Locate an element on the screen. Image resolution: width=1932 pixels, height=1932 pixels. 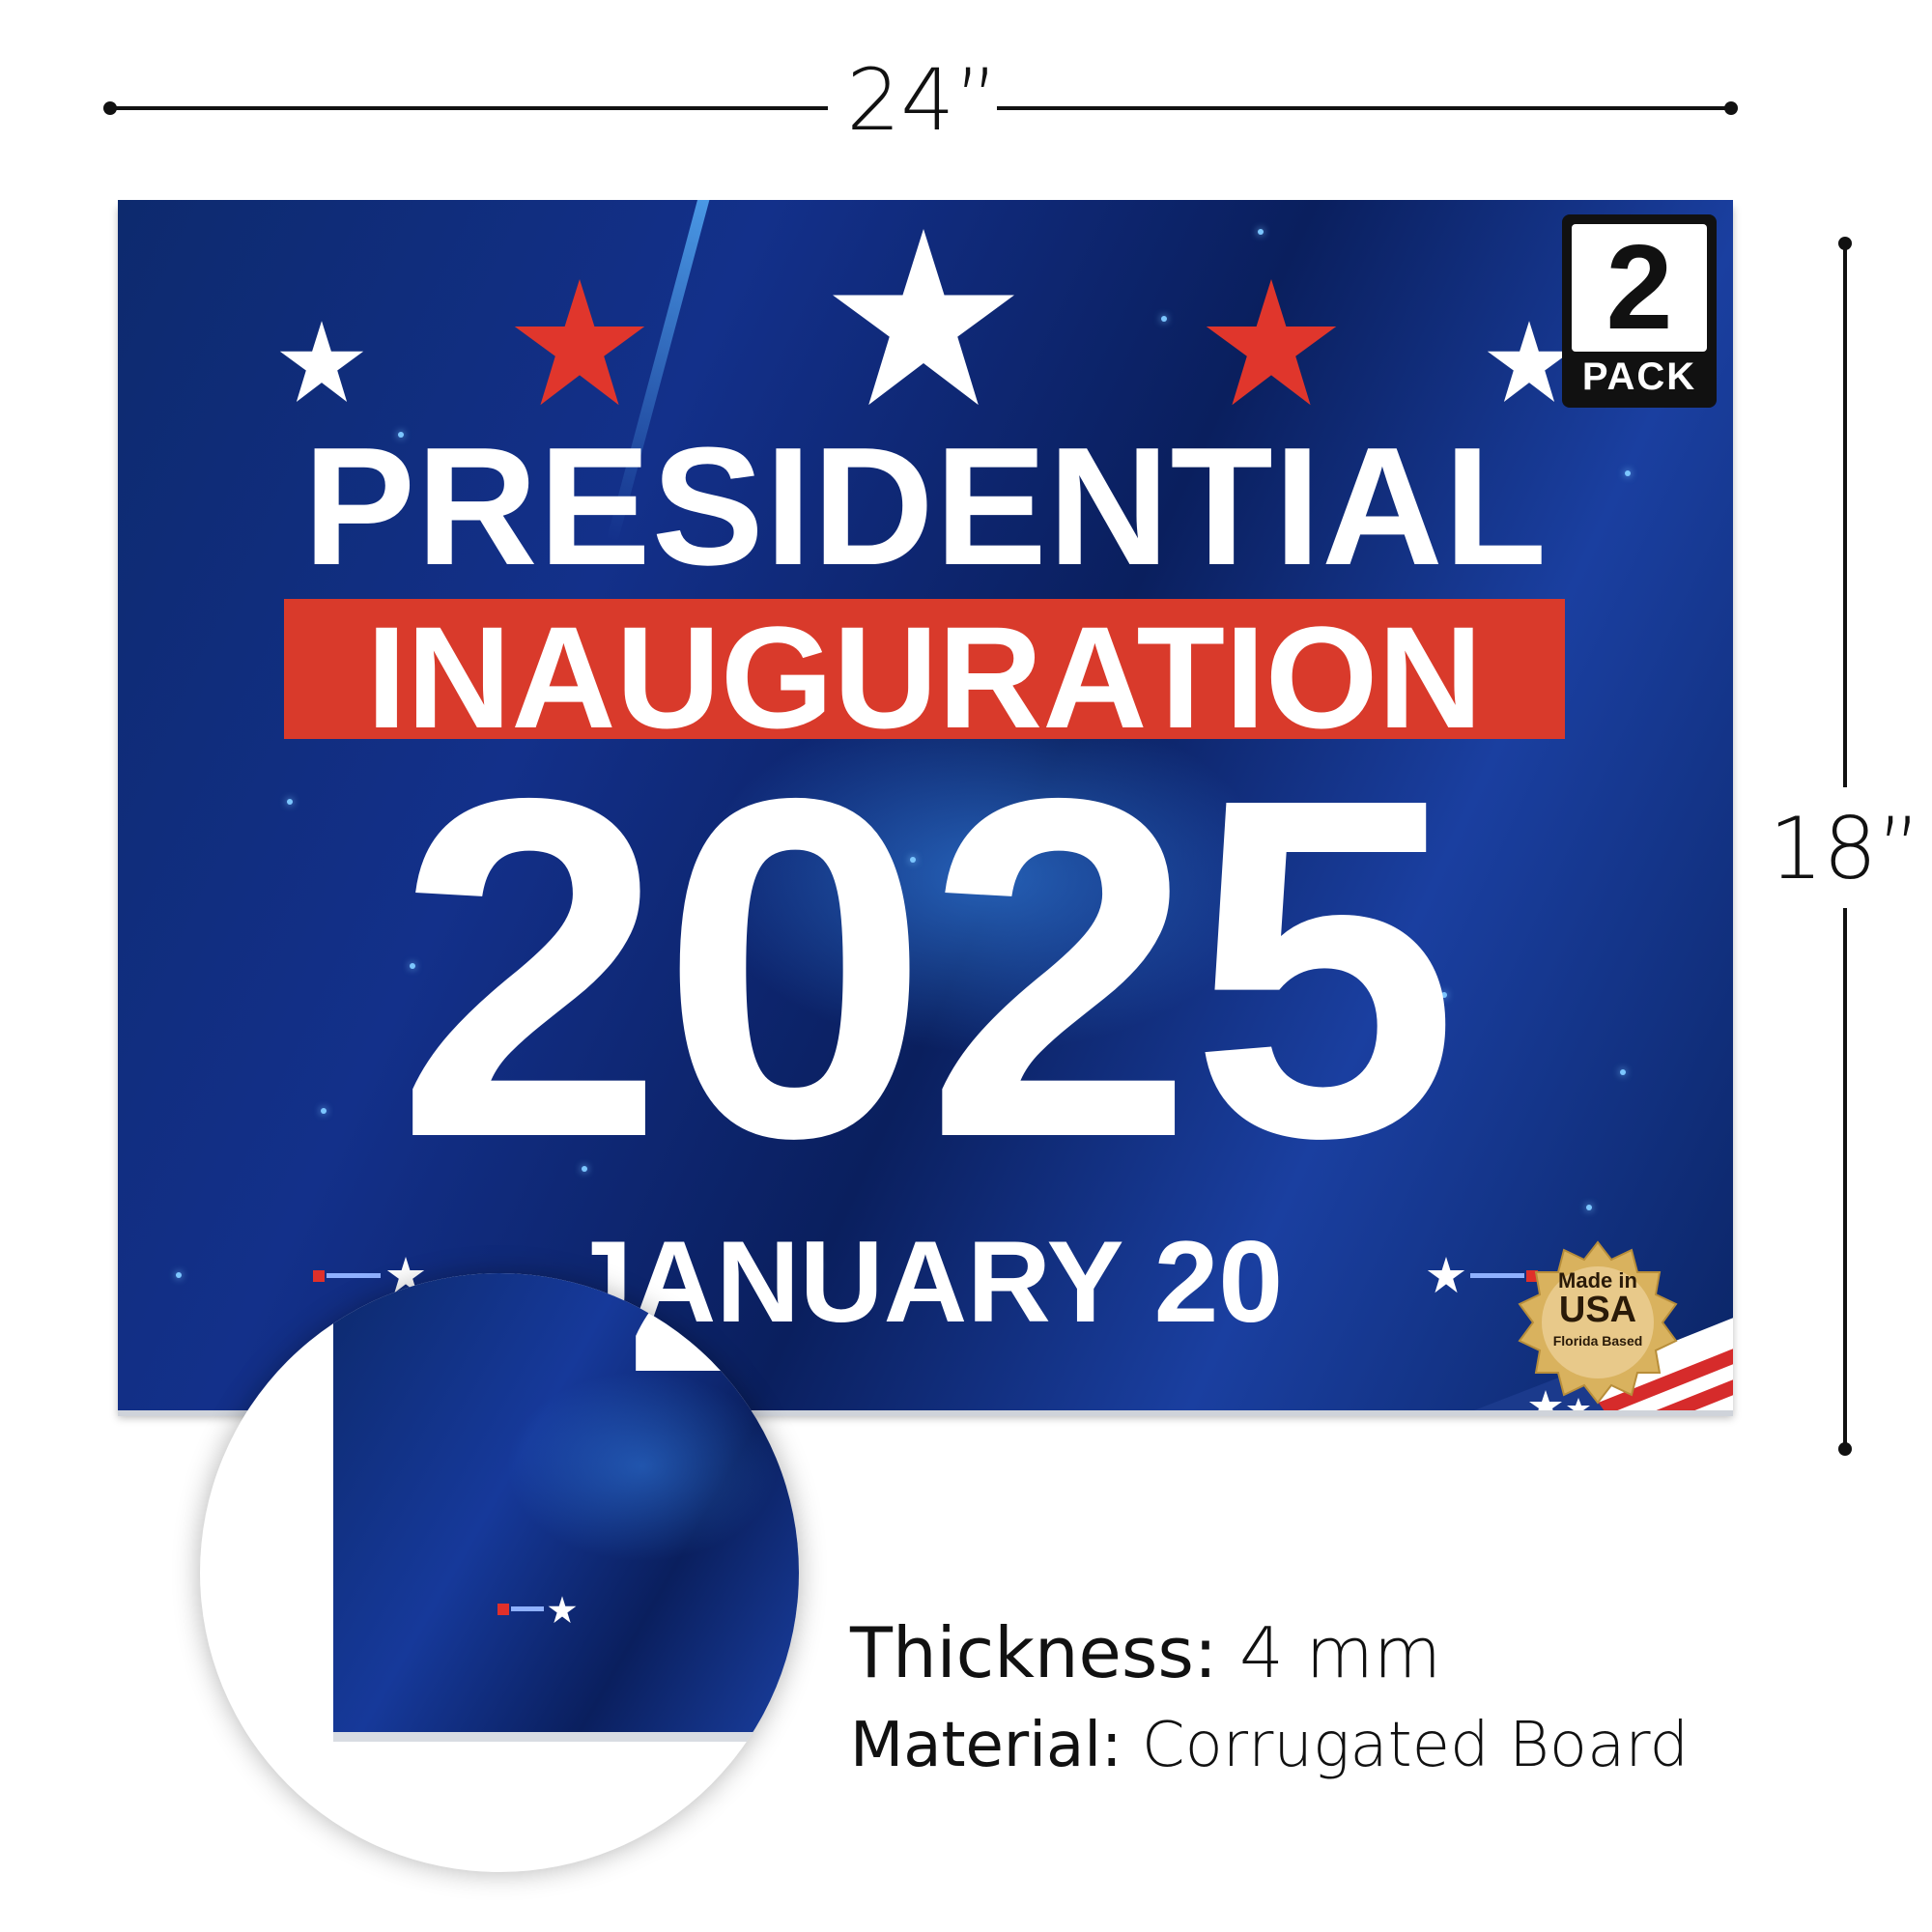
height-line-top is located at coordinates (1845, 514).